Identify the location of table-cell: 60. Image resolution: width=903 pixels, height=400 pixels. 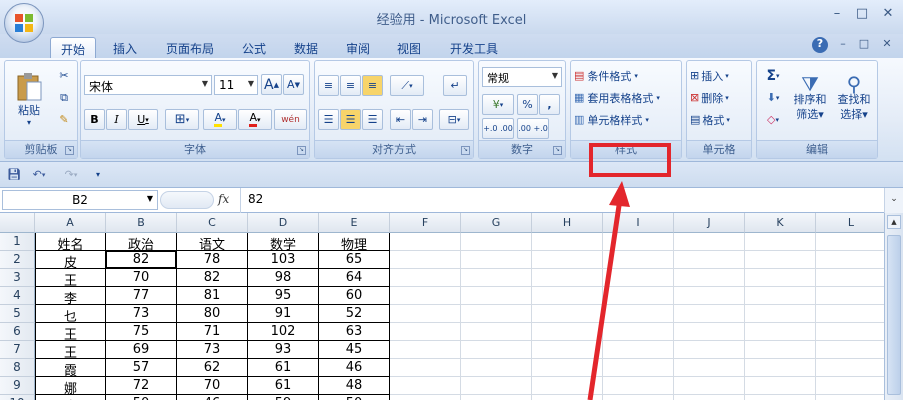
(354, 296).